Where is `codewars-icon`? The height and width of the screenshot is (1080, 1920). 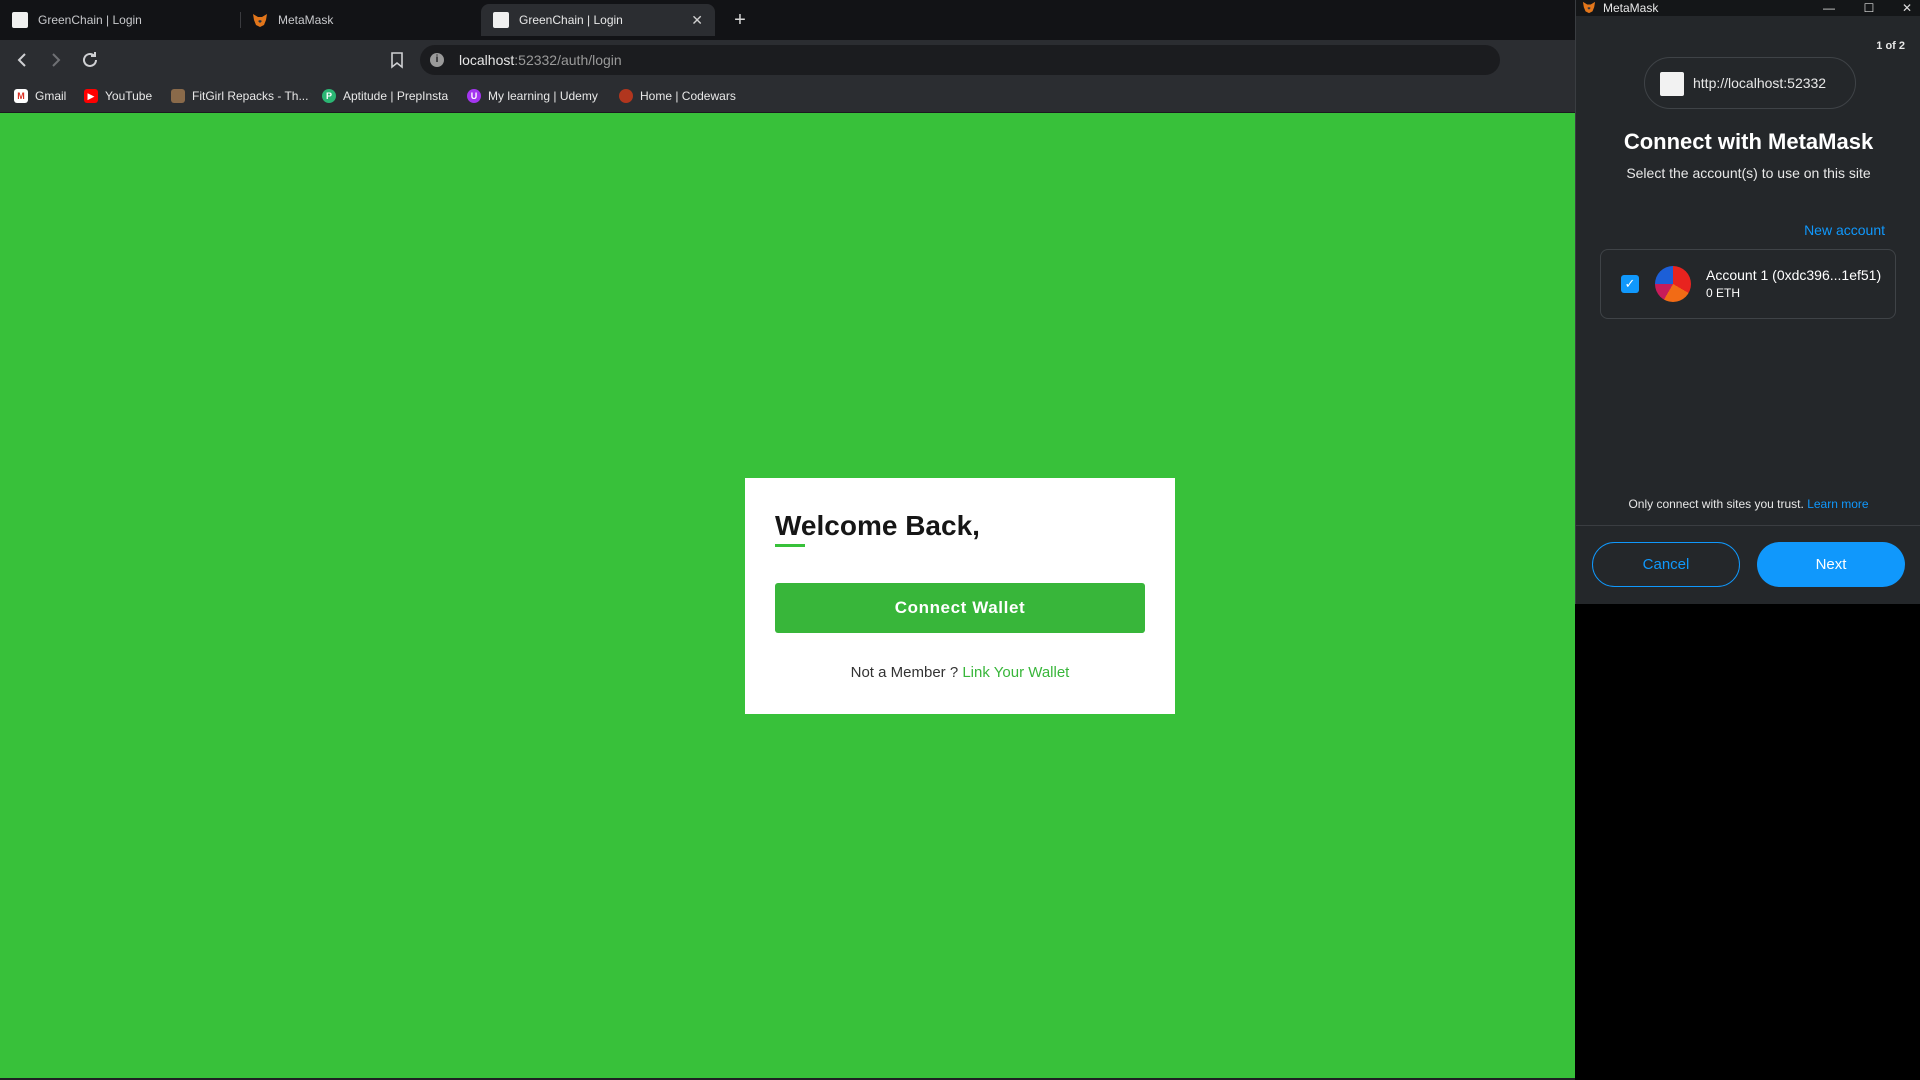
codewars-icon is located at coordinates (626, 96).